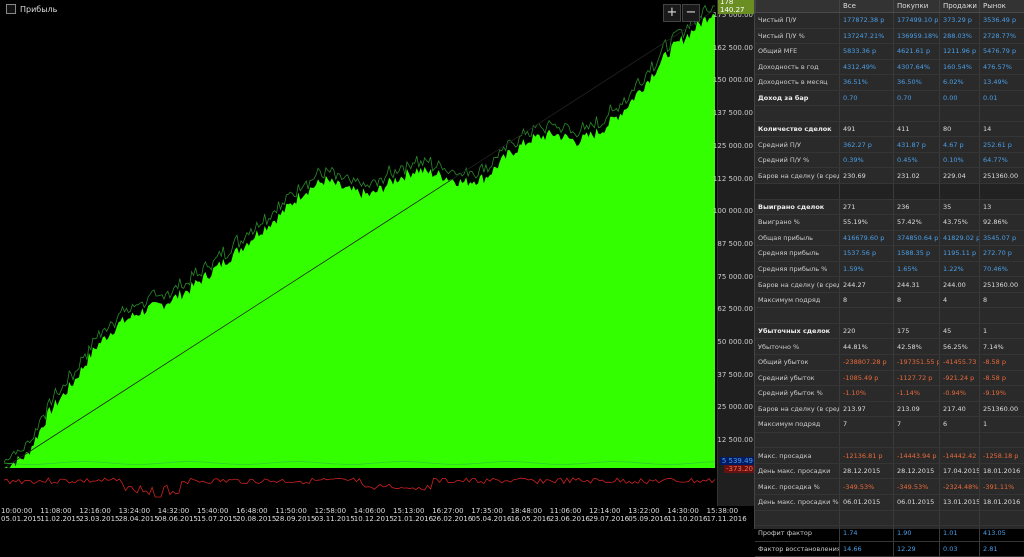 Image resolution: width=1024 pixels, height=557 pixels. I want to click on stats-row-label: Общая прибыль, so click(785, 237).